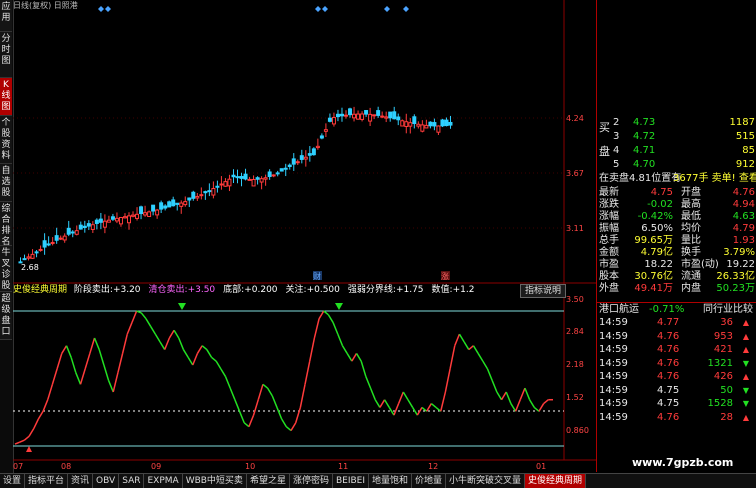  Describe the element at coordinates (745, 363) in the screenshot. I see `arrow-down-icon: ▼` at that location.